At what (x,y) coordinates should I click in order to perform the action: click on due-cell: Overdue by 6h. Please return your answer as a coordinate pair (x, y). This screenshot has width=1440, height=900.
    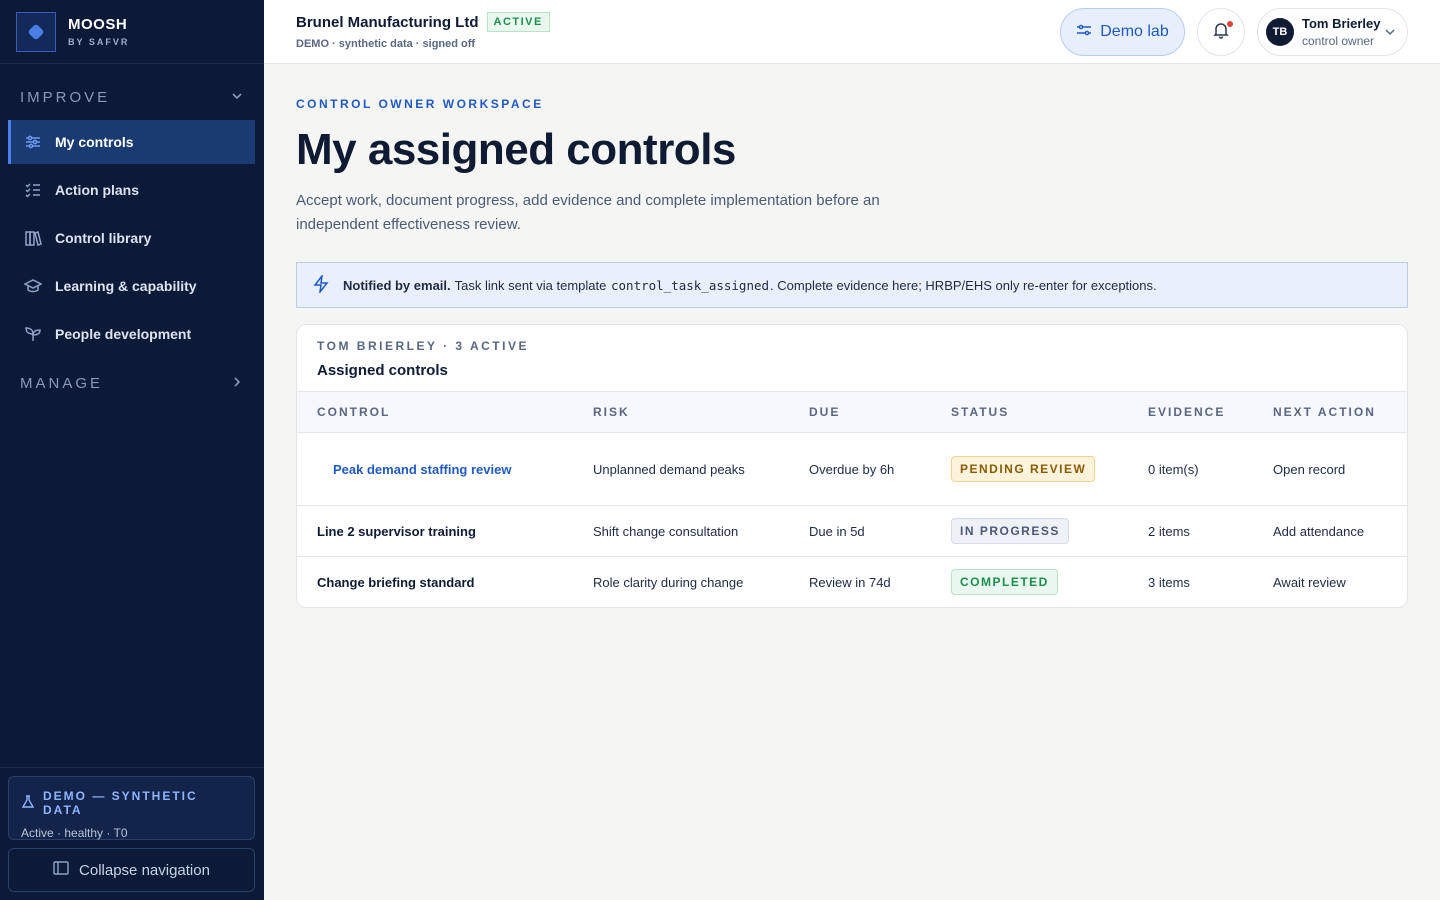
    Looking at the image, I should click on (852, 469).